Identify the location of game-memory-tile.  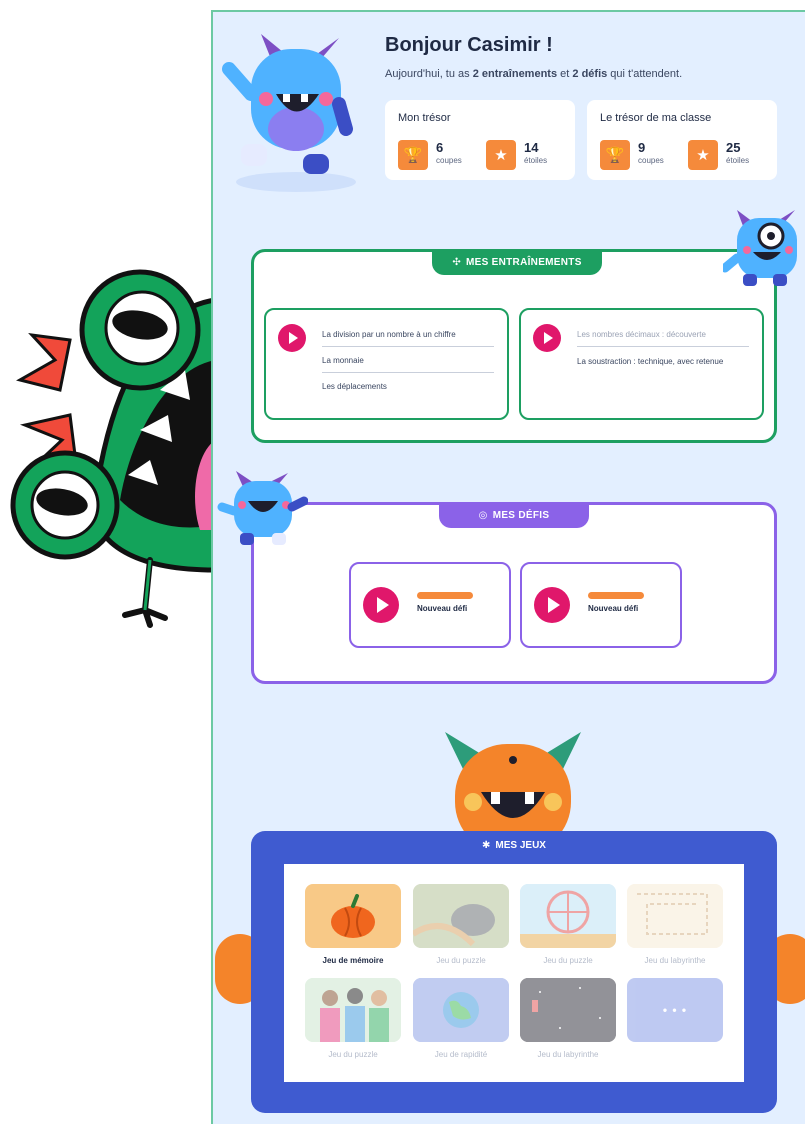
(353, 916).